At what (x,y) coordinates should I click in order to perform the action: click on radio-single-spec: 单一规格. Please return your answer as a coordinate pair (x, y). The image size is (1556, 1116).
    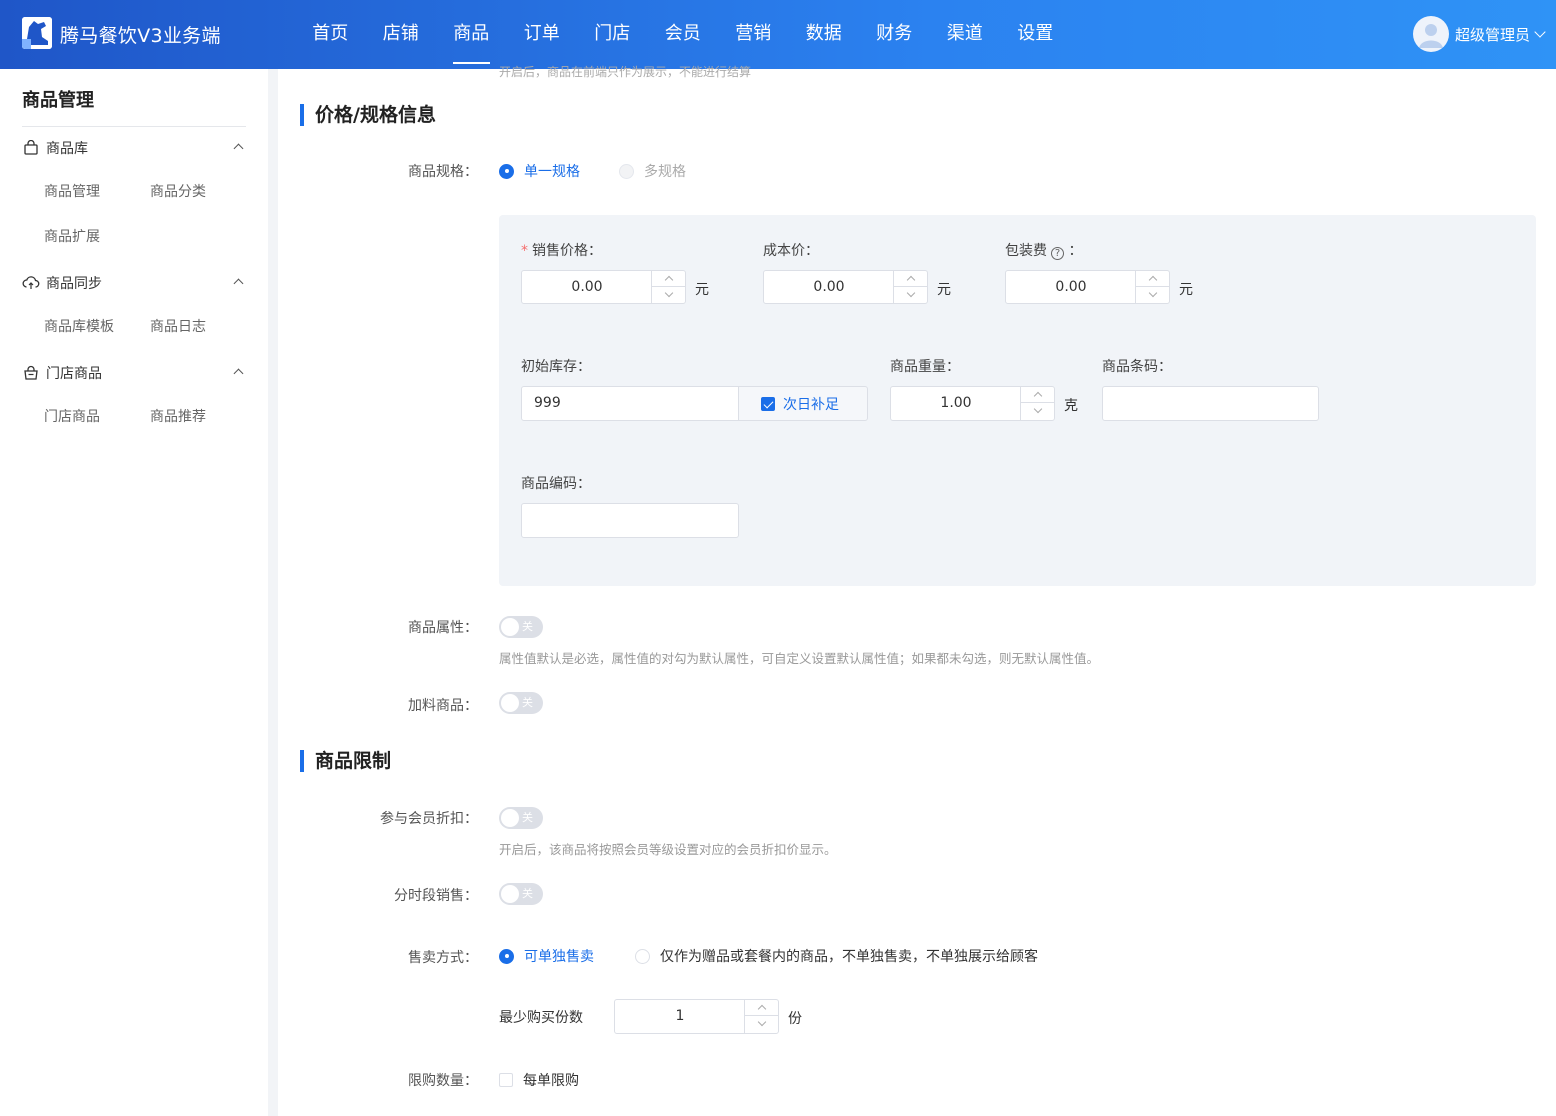
    Looking at the image, I should click on (539, 171).